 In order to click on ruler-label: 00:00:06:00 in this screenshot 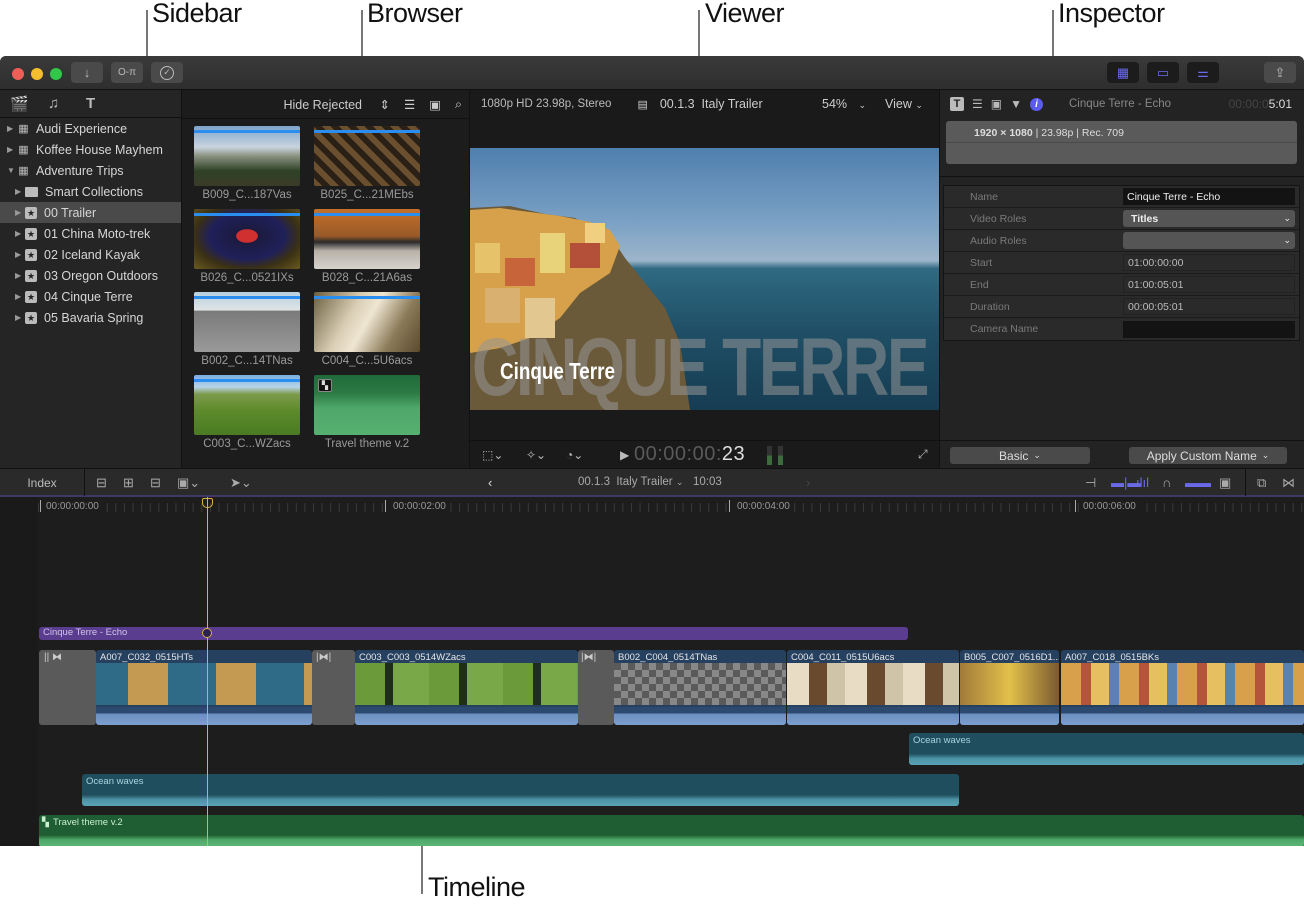, I will do `click(1109, 506)`.